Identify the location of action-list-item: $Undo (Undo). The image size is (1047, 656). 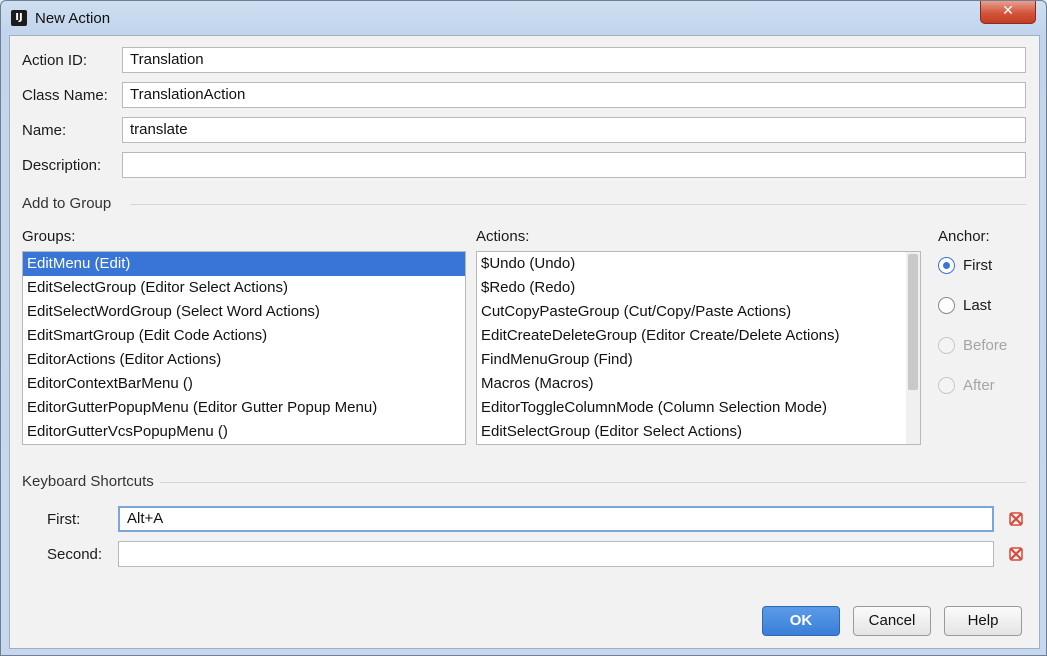
(698, 264).